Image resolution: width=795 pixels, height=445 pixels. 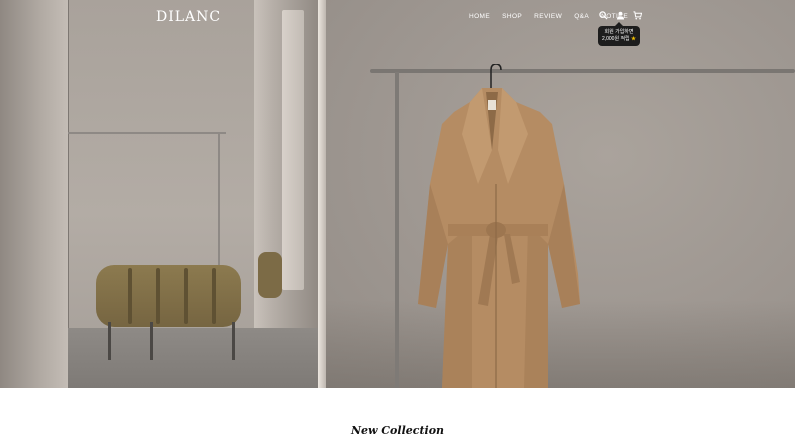 I want to click on rack-post-reflection, so click(x=219, y=201).